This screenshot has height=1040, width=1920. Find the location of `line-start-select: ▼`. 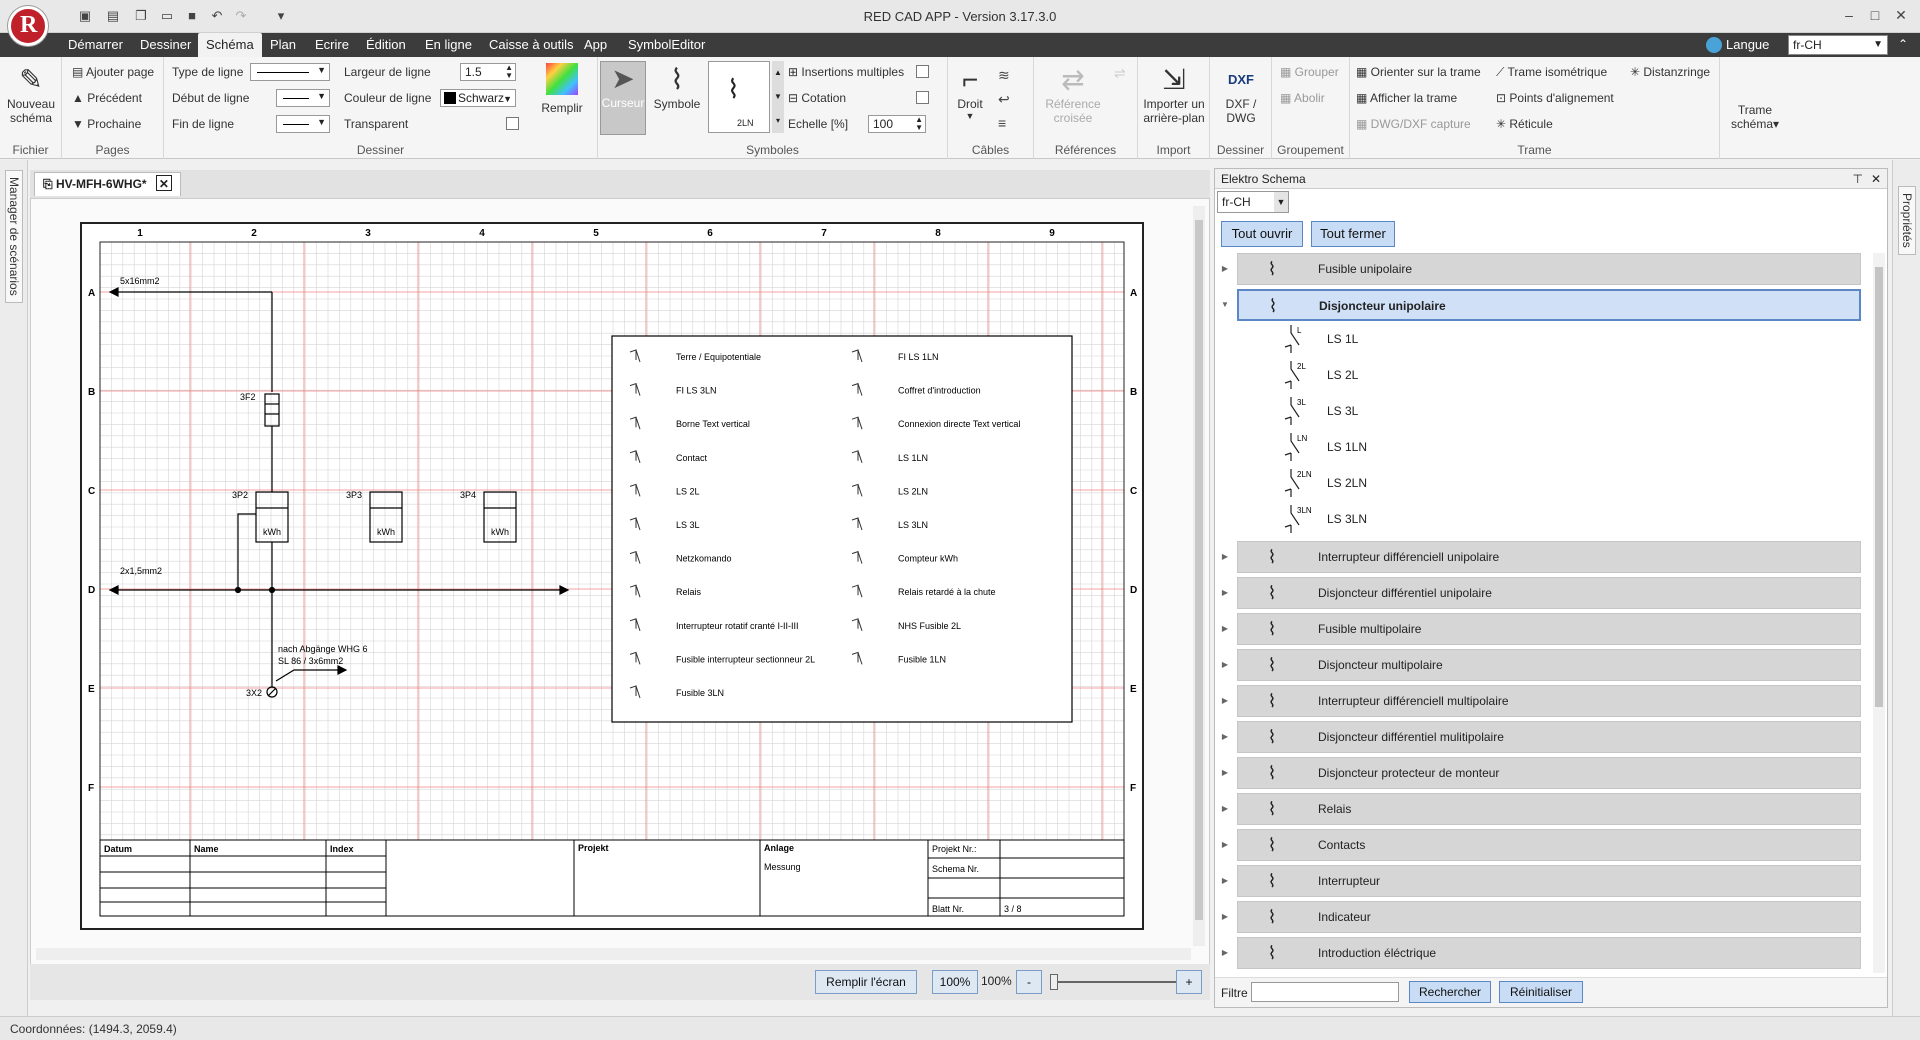

line-start-select: ▼ is located at coordinates (303, 98).